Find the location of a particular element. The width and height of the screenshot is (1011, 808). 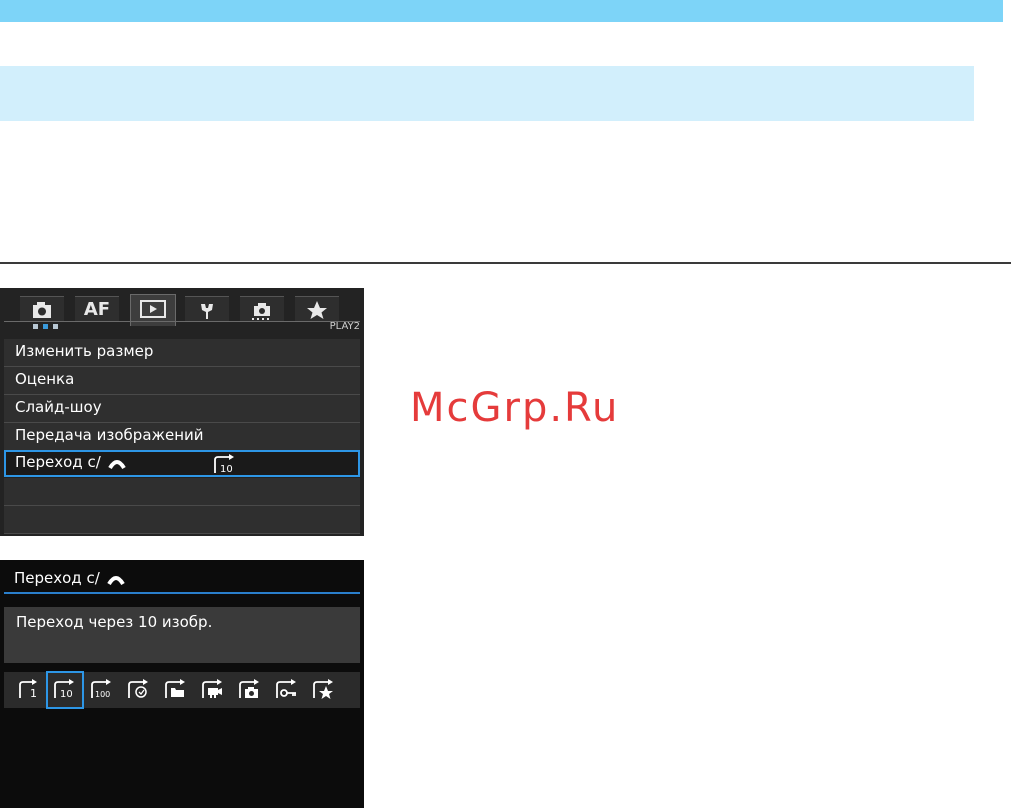

screen-title-text: Переход с/ is located at coordinates (57, 578).